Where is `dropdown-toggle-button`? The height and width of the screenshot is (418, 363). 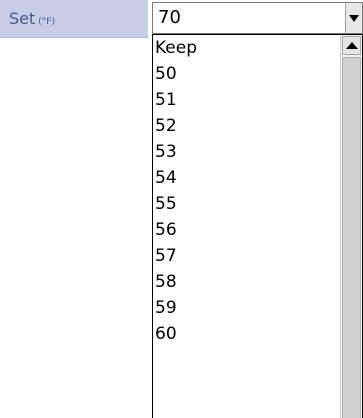
dropdown-toggle-button is located at coordinates (353, 18).